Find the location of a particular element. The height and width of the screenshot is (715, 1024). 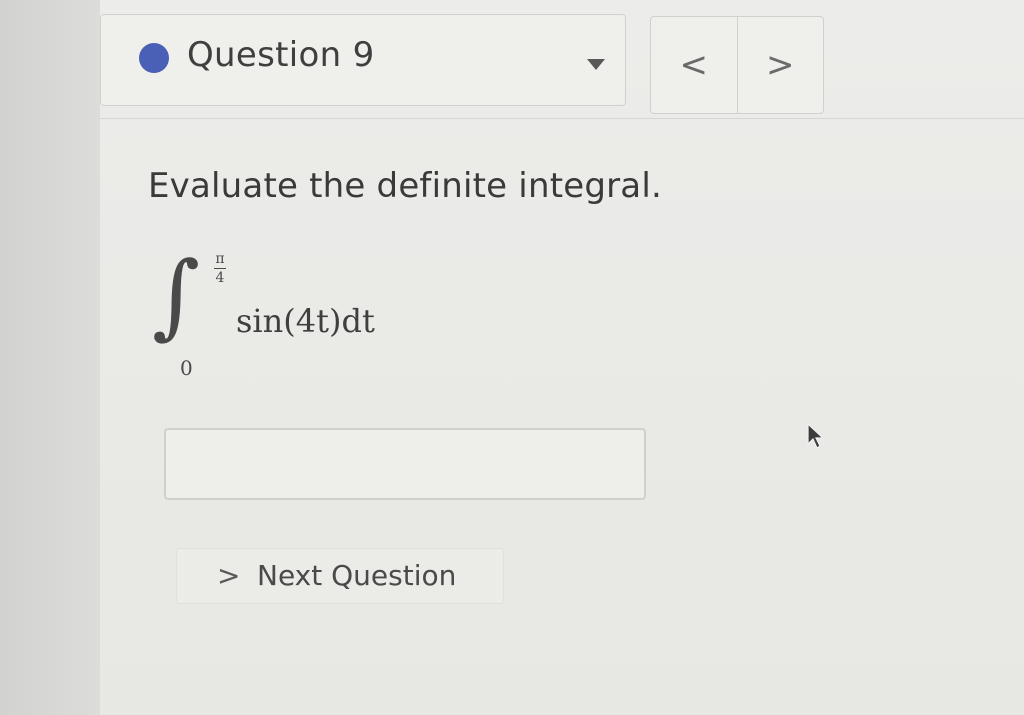

upper-limit-numerator: π is located at coordinates (220, 259).